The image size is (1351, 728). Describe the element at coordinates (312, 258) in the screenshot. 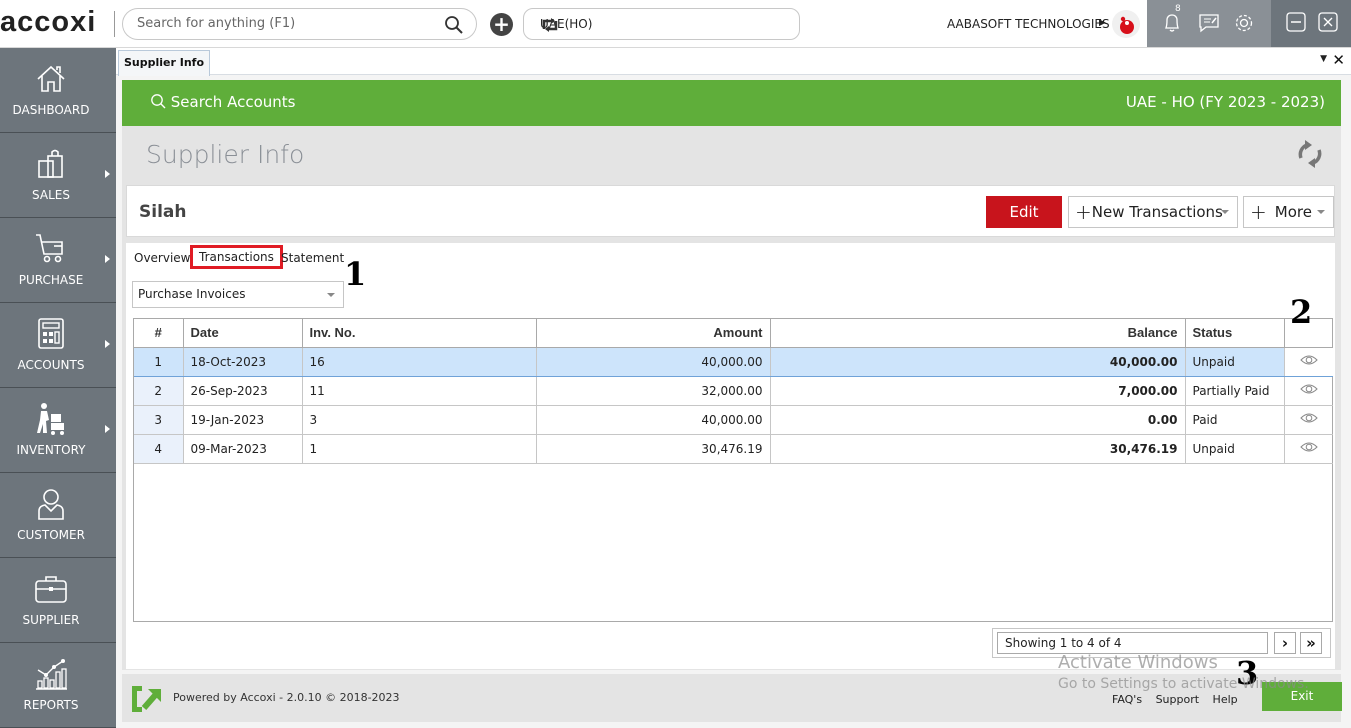

I see `tab-statement: Statement` at that location.